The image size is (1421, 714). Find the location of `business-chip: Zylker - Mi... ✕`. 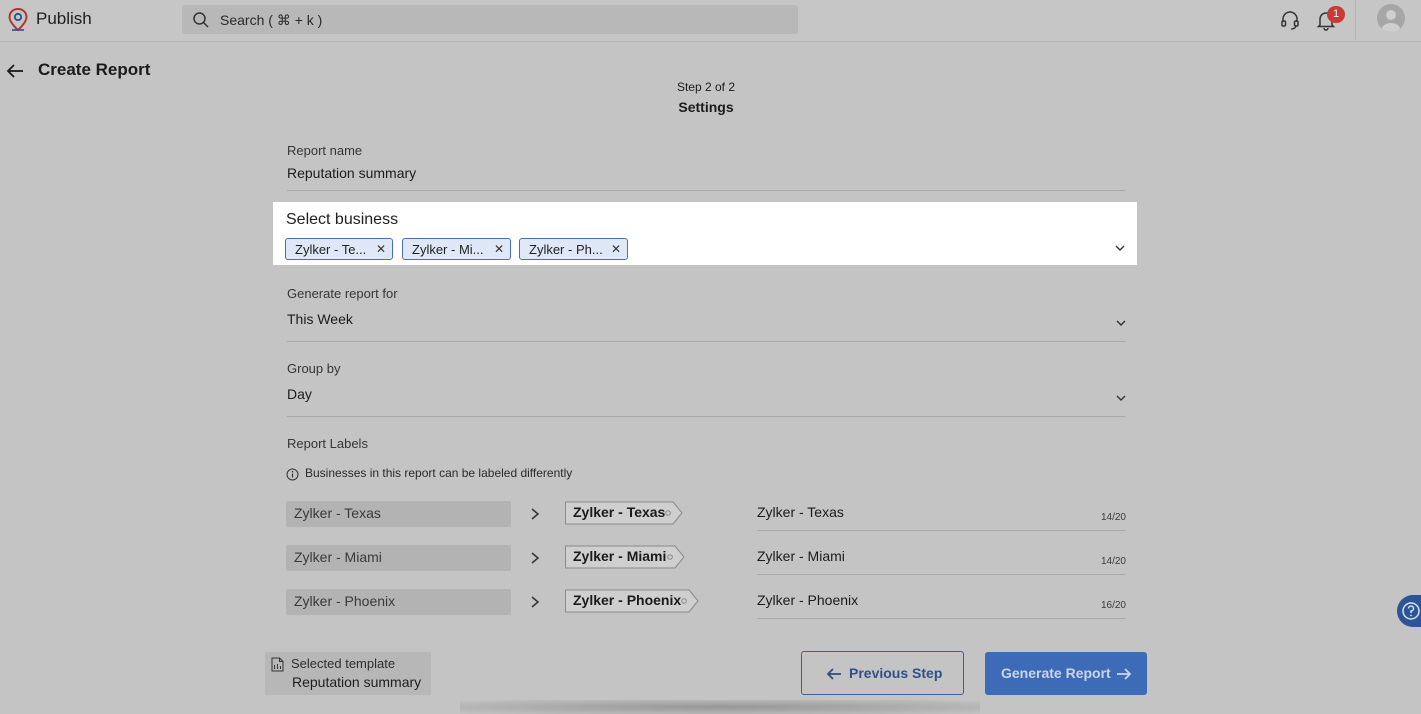

business-chip: Zylker - Mi... ✕ is located at coordinates (456, 249).